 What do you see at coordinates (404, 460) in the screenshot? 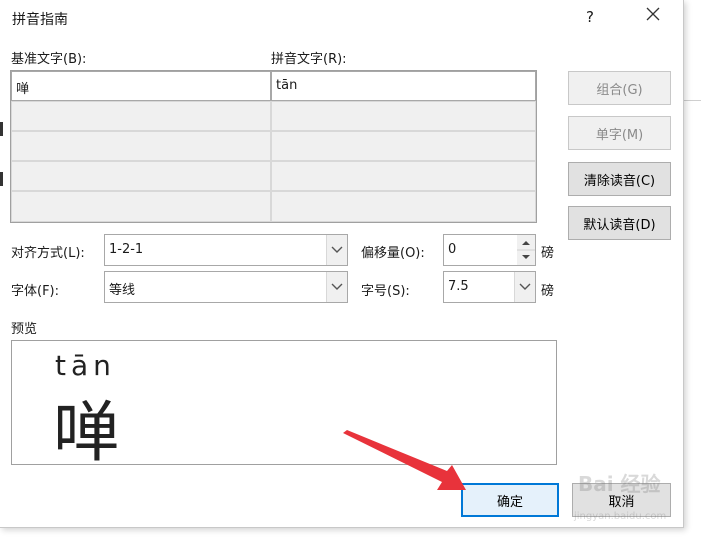
I see `annotation-arrow-icon` at bounding box center [404, 460].